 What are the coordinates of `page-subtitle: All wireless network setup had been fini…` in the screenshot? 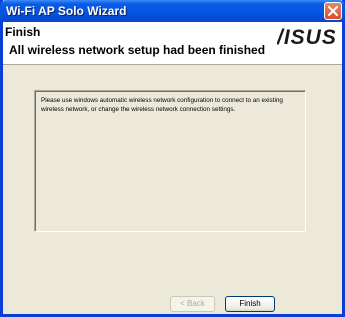 It's located at (137, 50).